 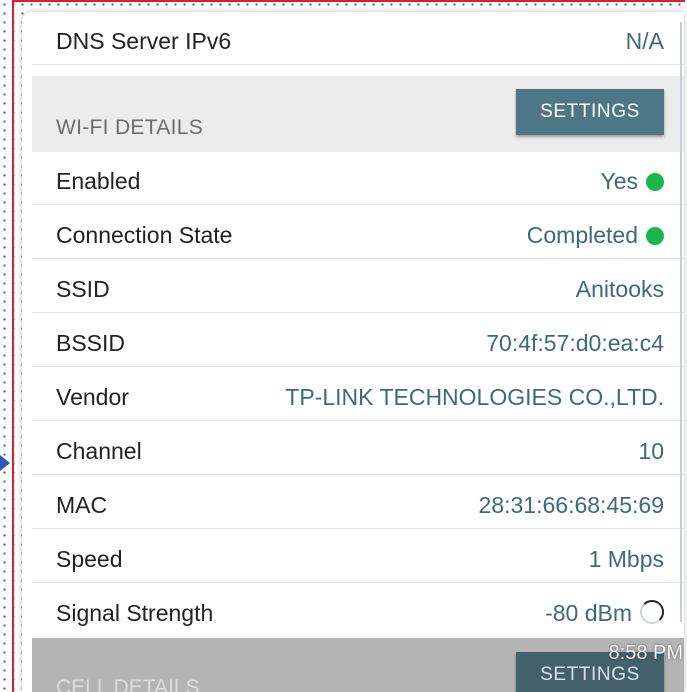 I want to click on connection-state-label: Connection State, so click(x=144, y=235).